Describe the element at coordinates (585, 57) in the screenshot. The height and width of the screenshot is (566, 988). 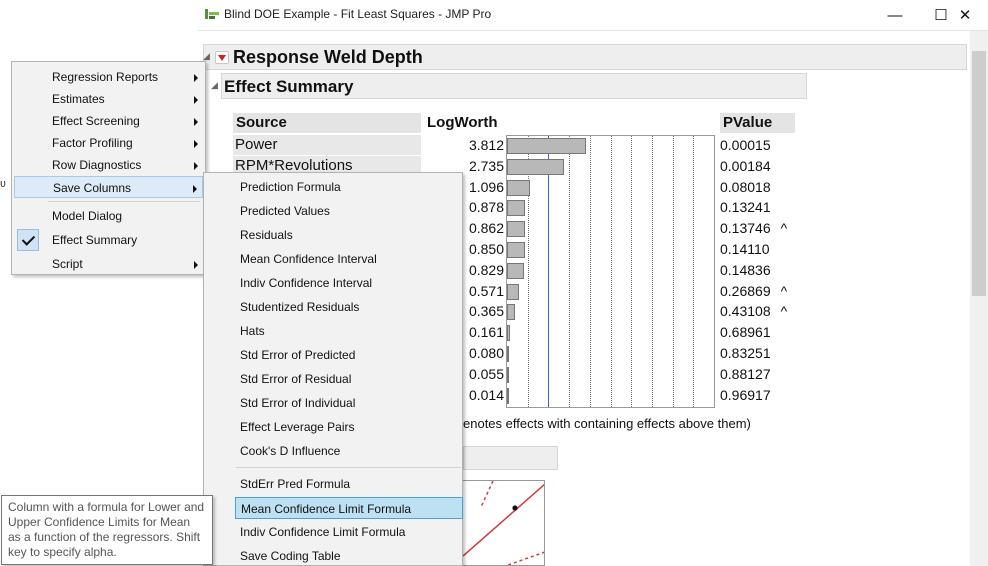
I see `response-header: ◢ Response Weld Depth` at that location.